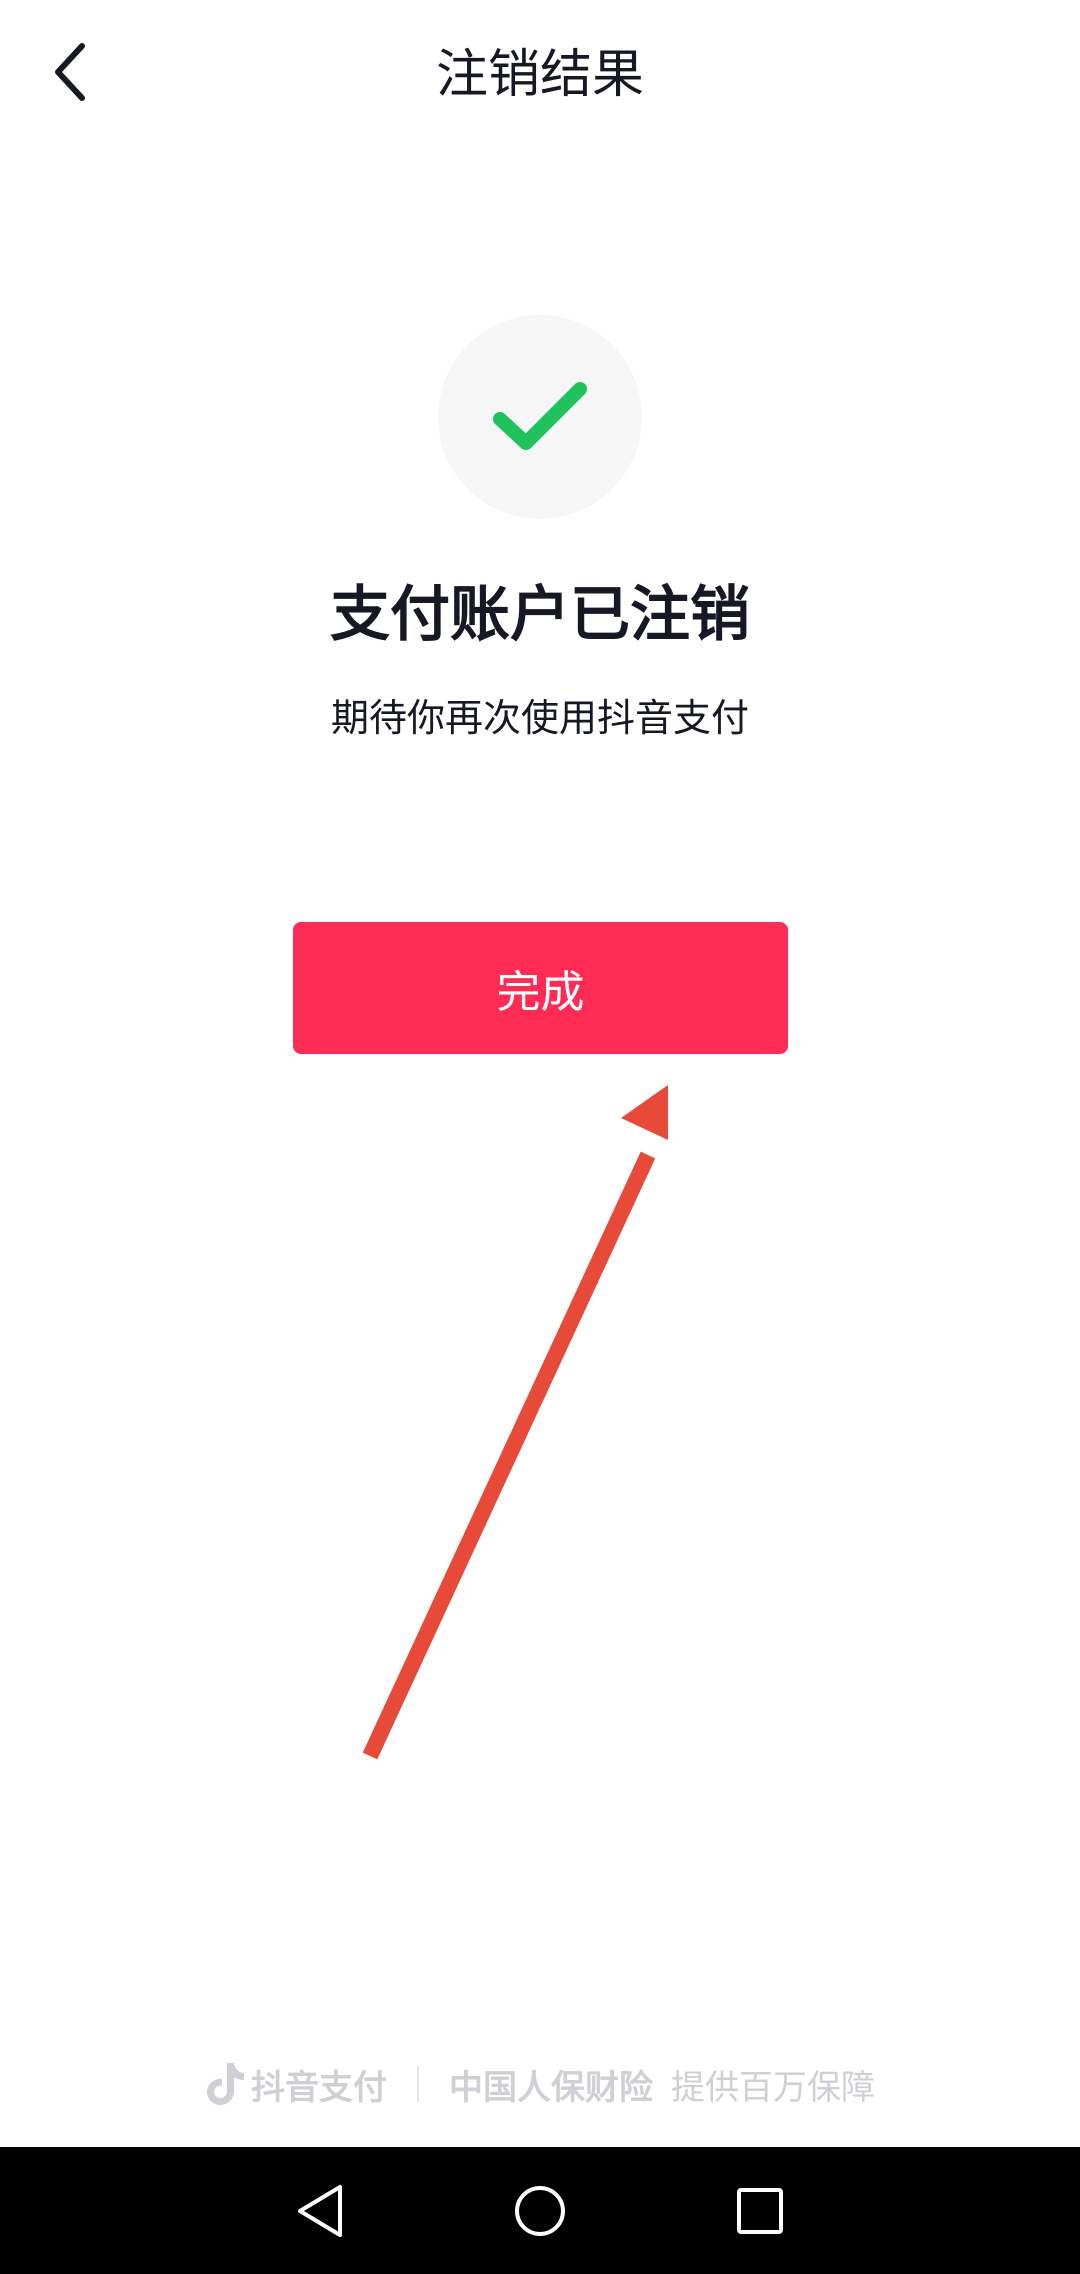 This screenshot has height=2274, width=1080. I want to click on footer-insurer: 中国人保财险, so click(551, 2087).